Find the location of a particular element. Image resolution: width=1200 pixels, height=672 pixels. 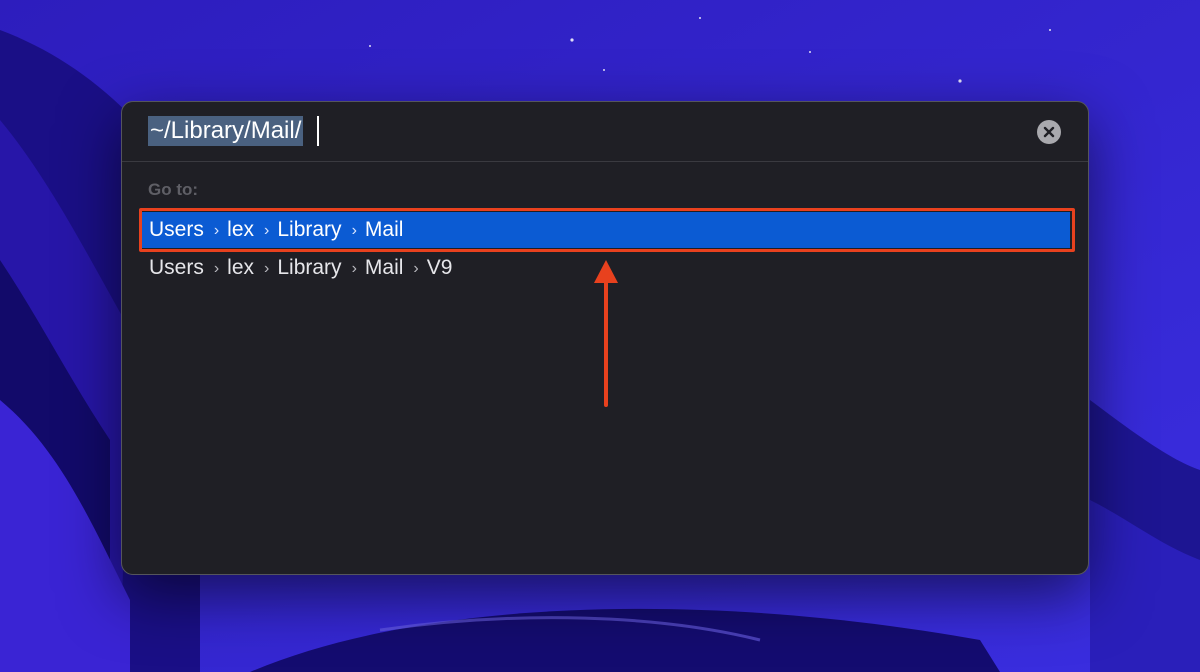

clear-x-icon is located at coordinates (1049, 132).